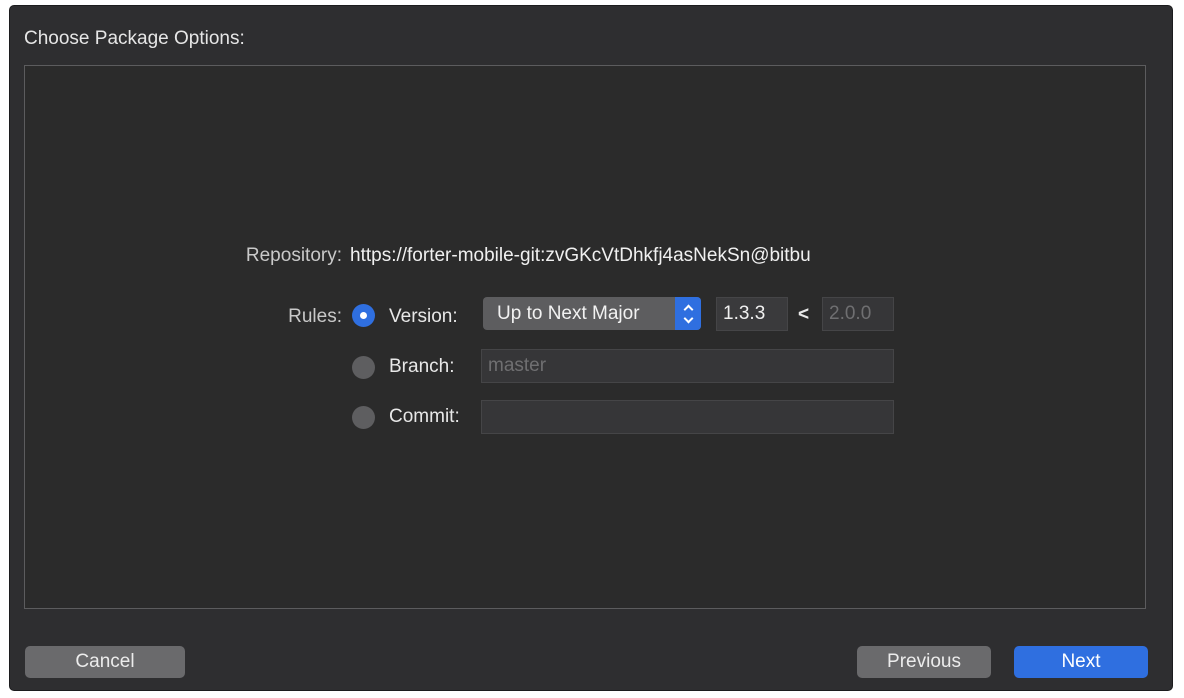  What do you see at coordinates (1081, 662) in the screenshot?
I see `next-button: Next` at bounding box center [1081, 662].